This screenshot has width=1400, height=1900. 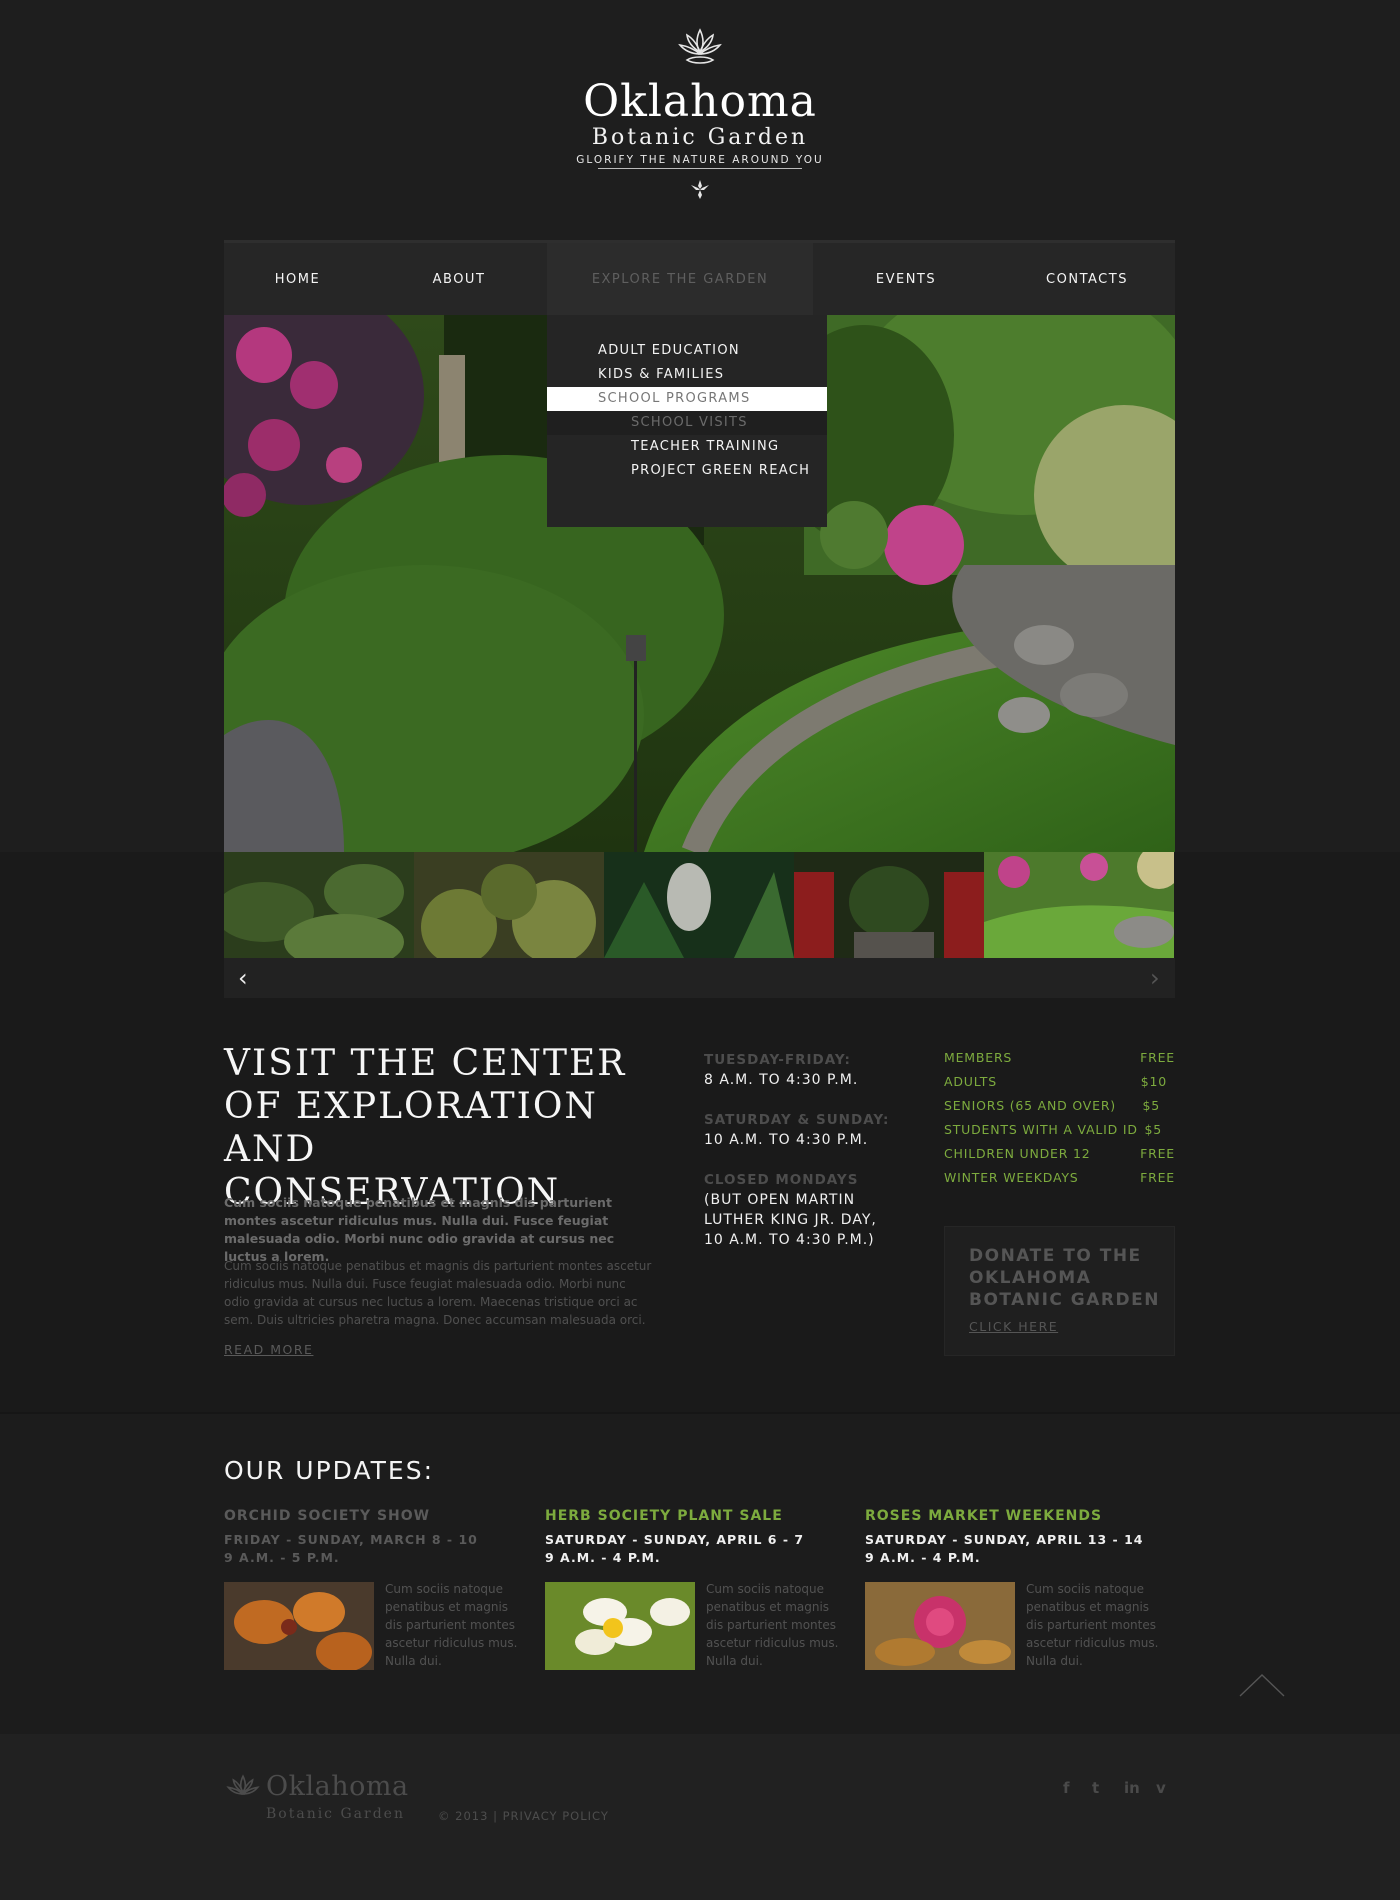 I want to click on thumbnail-strip, so click(x=699, y=905).